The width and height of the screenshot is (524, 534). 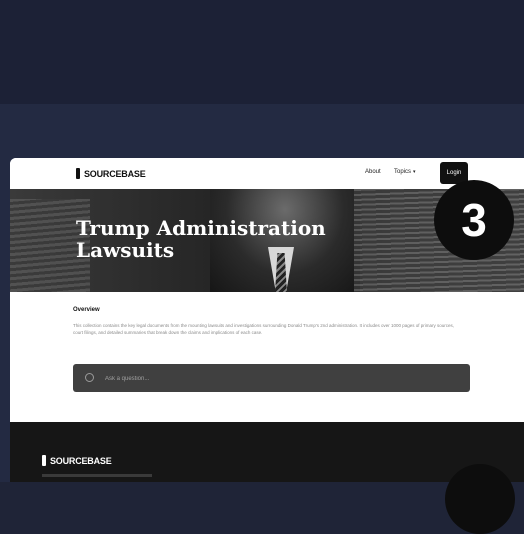 What do you see at coordinates (86, 310) in the screenshot?
I see `overview-heading: Overview` at bounding box center [86, 310].